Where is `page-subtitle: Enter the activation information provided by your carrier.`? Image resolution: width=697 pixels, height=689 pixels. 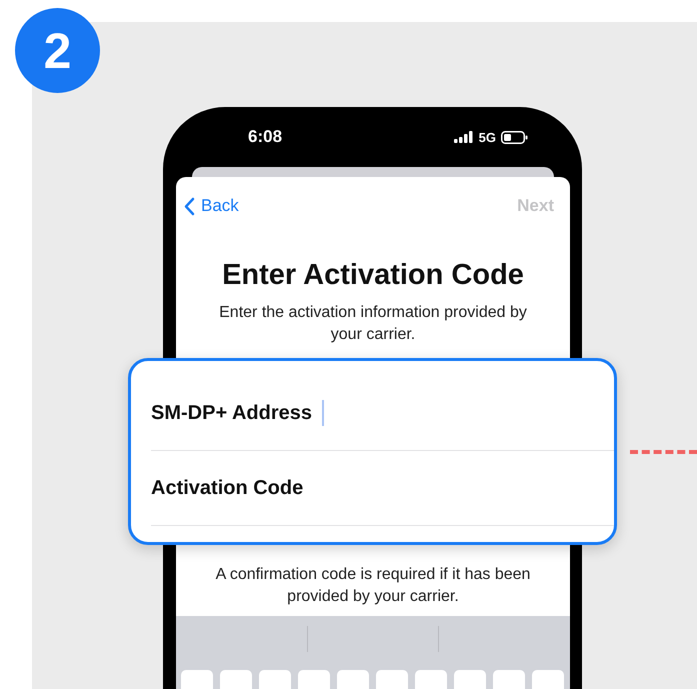 page-subtitle: Enter the activation information provided by your carrier. is located at coordinates (373, 324).